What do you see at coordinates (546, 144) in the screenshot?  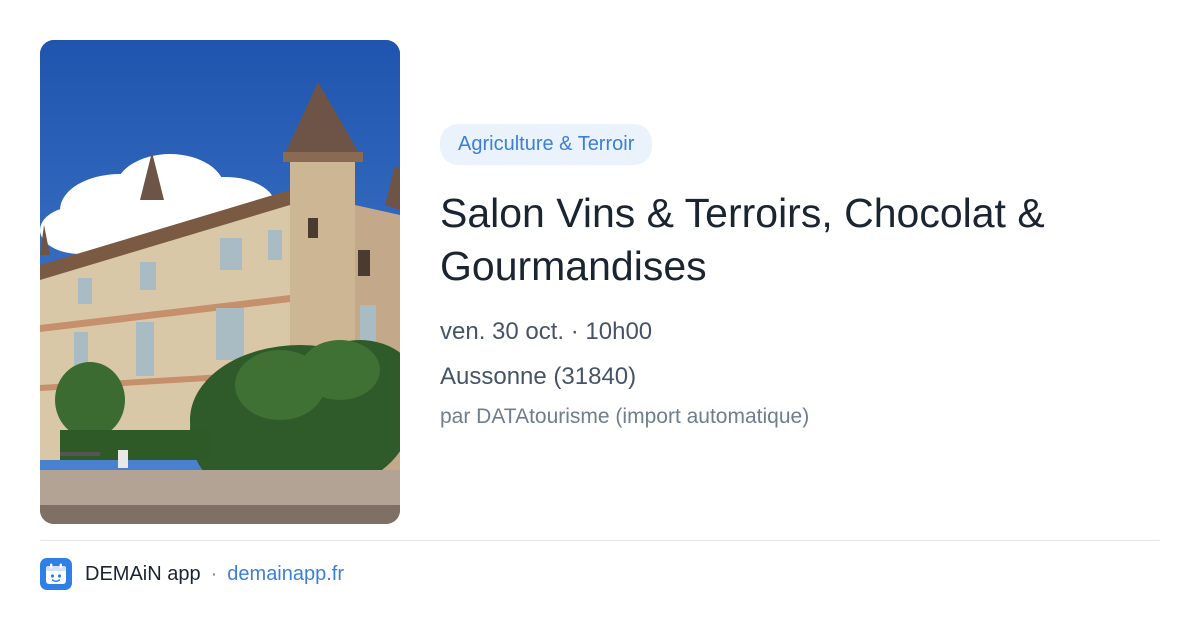 I see `category-badge: Agriculture & Terroir` at bounding box center [546, 144].